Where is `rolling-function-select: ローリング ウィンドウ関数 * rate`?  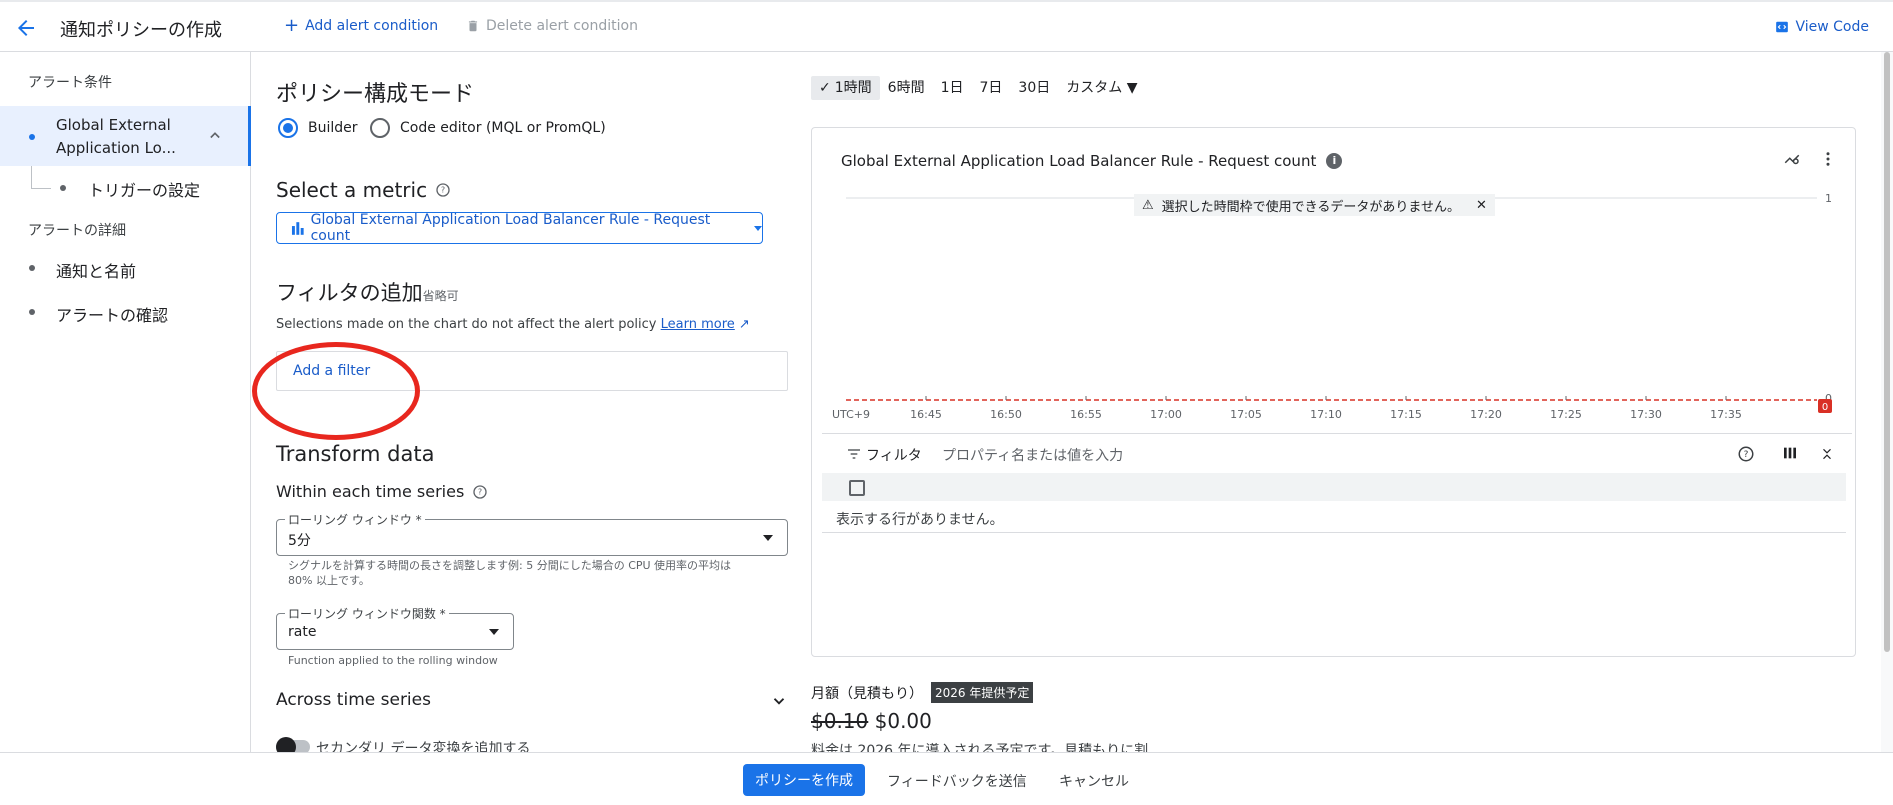
rolling-function-select: ローリング ウィンドウ関数 * rate is located at coordinates (395, 627).